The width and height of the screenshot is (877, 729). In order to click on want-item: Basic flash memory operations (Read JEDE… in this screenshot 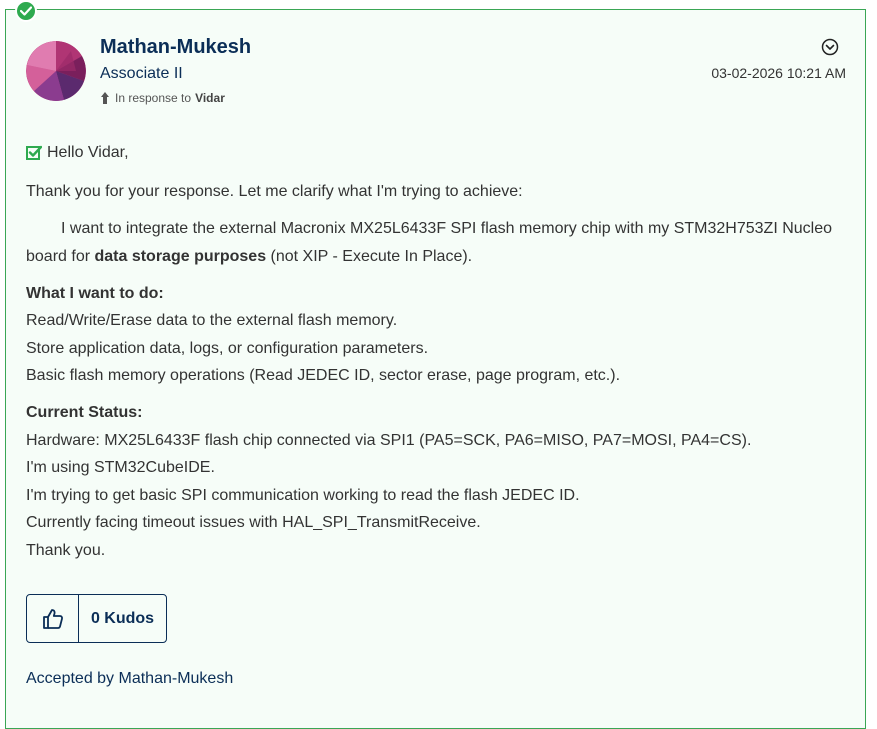, I will do `click(323, 375)`.